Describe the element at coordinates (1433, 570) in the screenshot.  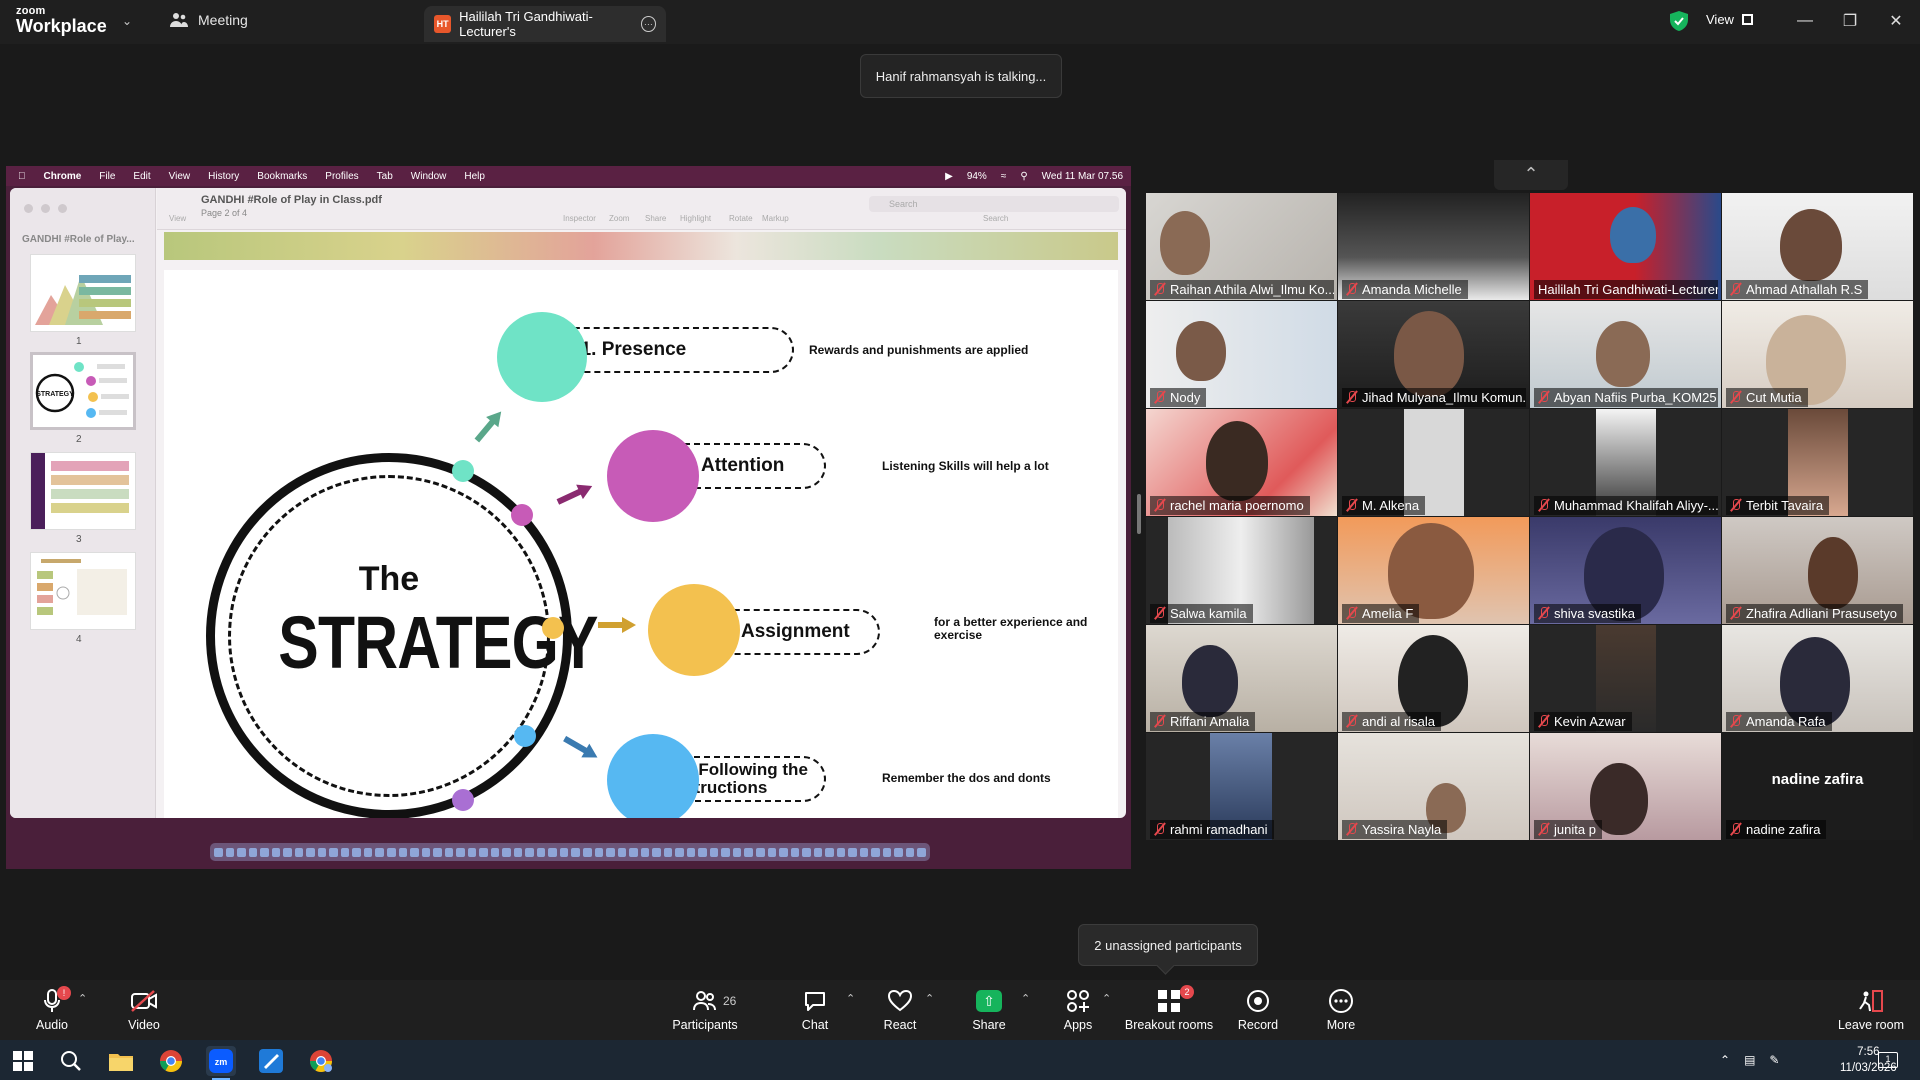
I see `participant-tile: Amelia F` at that location.